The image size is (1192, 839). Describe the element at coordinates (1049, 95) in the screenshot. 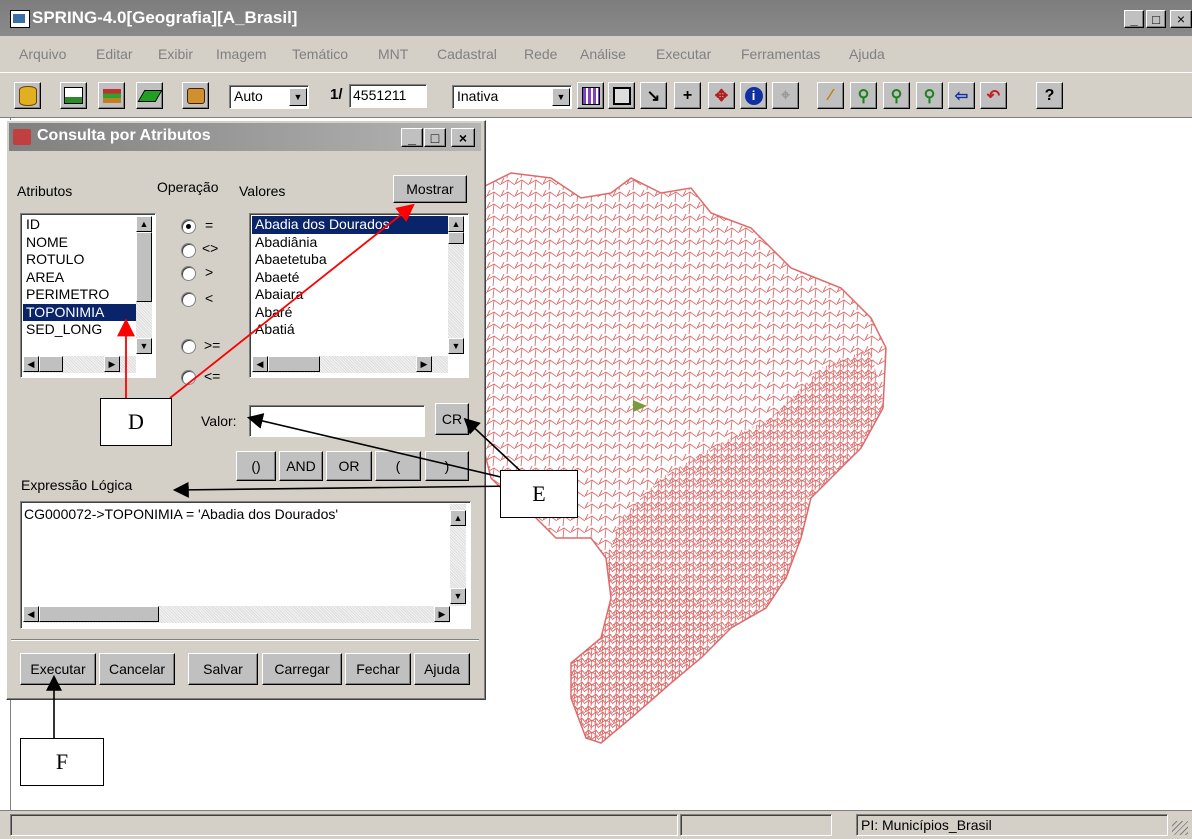

I see `help-icon: ?` at that location.